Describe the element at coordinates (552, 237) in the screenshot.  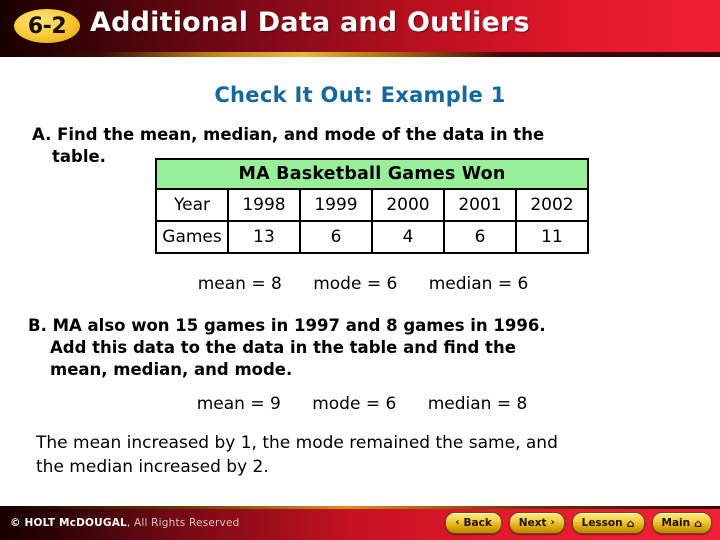
I see `games-cell: 11` at that location.